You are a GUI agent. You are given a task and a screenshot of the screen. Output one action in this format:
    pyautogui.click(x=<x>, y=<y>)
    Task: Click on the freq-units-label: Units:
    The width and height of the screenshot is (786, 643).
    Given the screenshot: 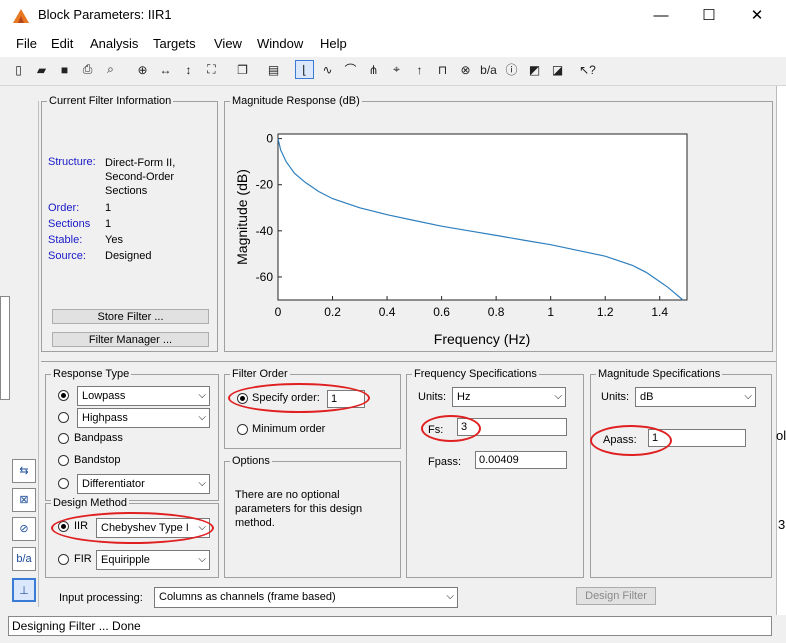 What is the action you would take?
    pyautogui.click(x=432, y=397)
    